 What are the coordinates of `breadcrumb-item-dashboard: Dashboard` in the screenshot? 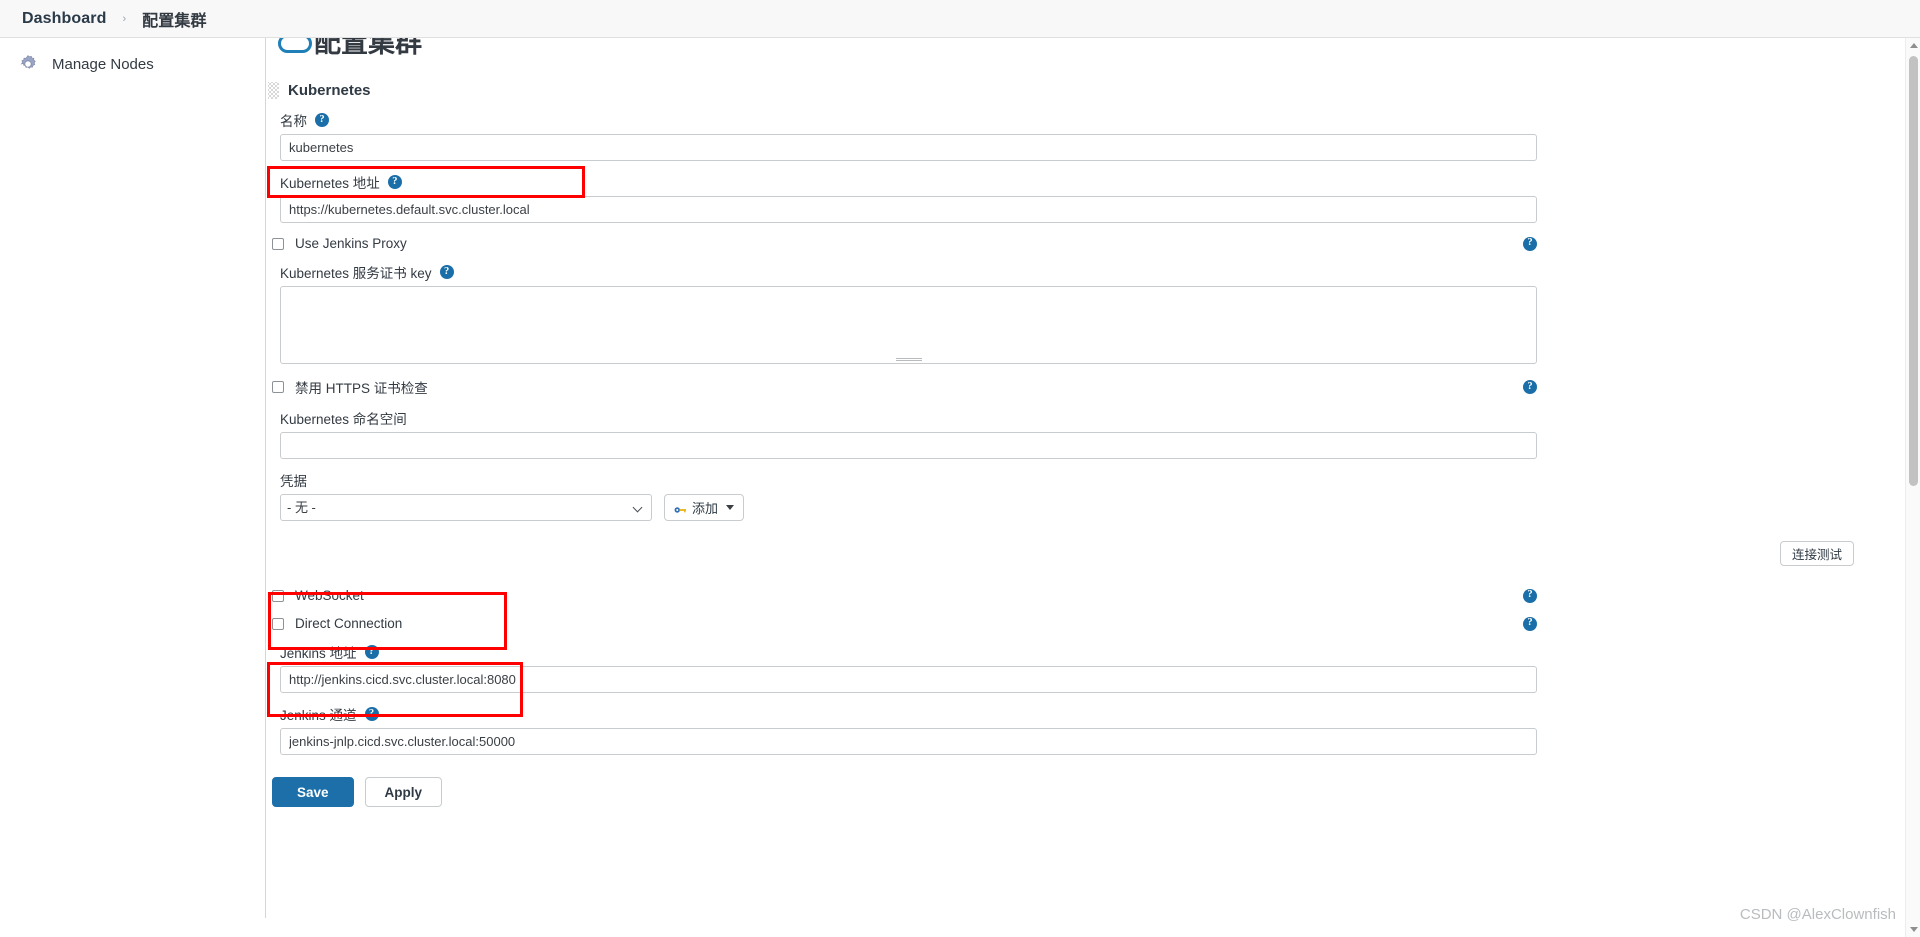 It's located at (64, 19).